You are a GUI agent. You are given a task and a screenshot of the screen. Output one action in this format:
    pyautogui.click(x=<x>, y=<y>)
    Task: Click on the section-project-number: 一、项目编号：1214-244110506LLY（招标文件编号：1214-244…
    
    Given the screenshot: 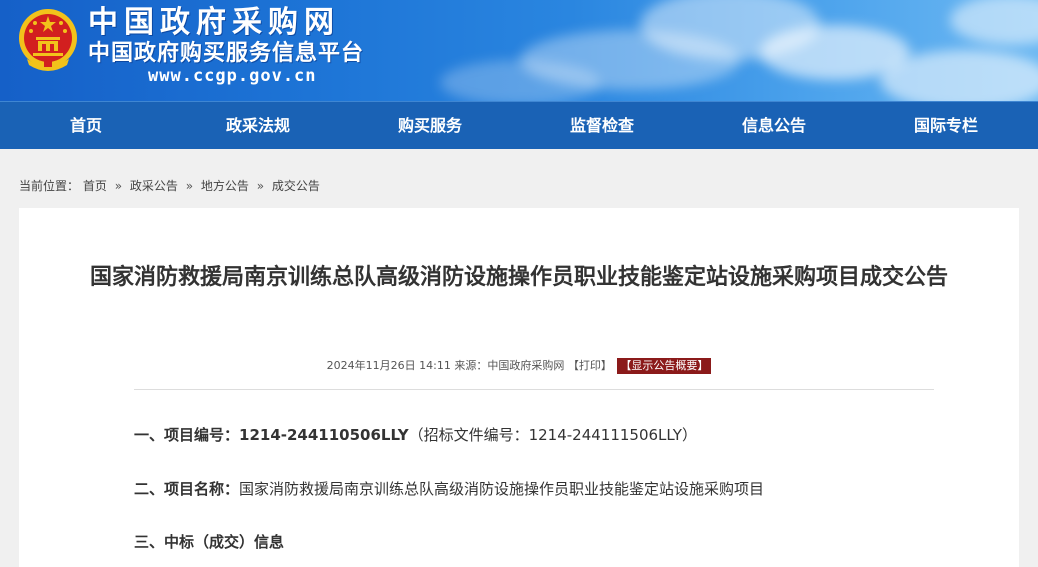 What is the action you would take?
    pyautogui.click(x=415, y=435)
    